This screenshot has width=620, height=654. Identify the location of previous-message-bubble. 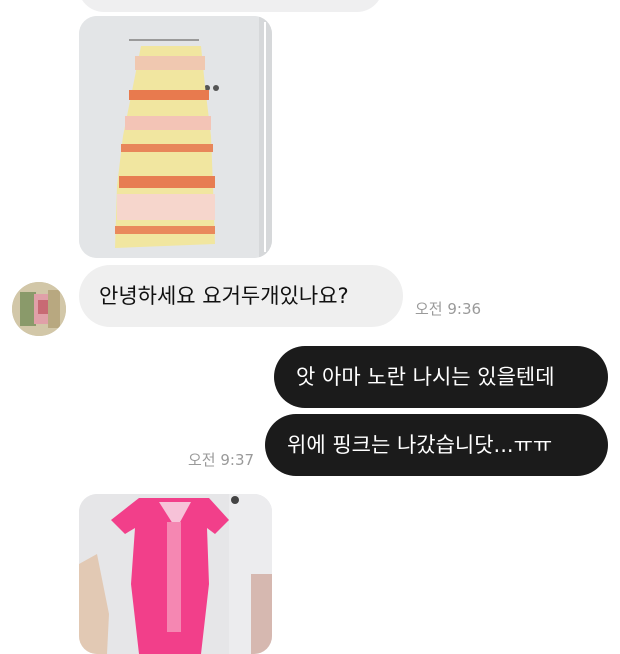
(230, 6).